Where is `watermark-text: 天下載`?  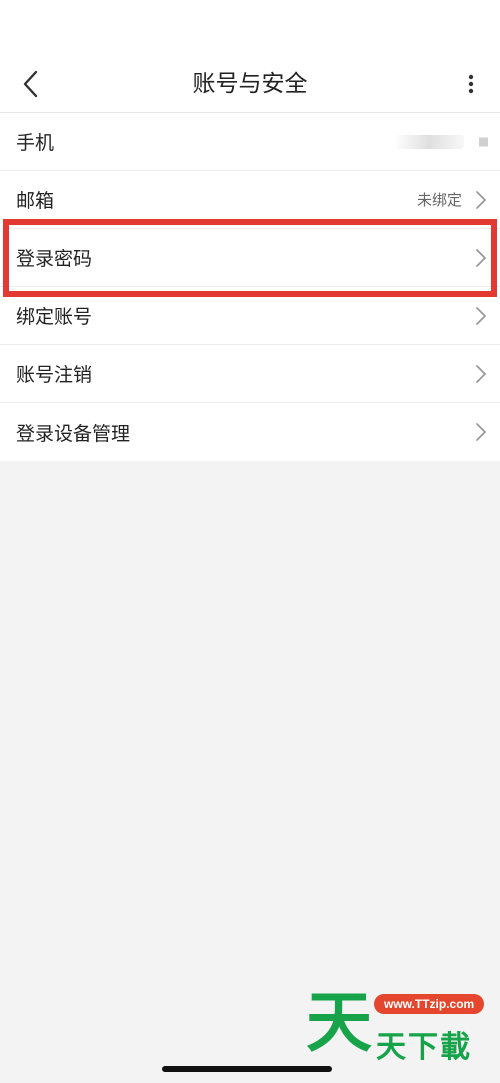 watermark-text: 天下載 is located at coordinates (424, 1047).